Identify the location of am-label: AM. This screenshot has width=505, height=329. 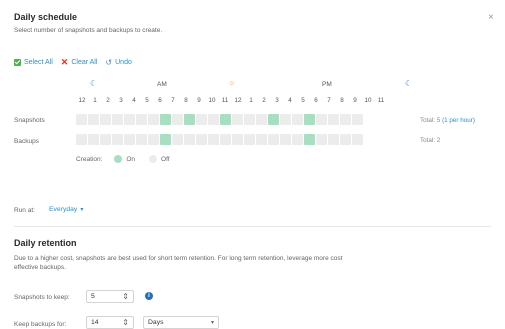
(162, 84).